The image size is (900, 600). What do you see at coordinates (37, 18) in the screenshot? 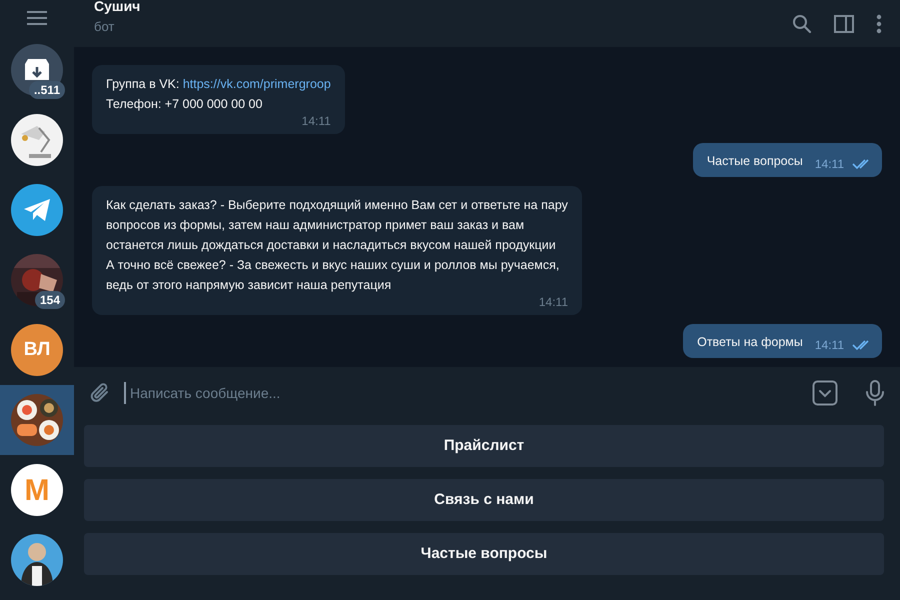
I see `menu-icon` at bounding box center [37, 18].